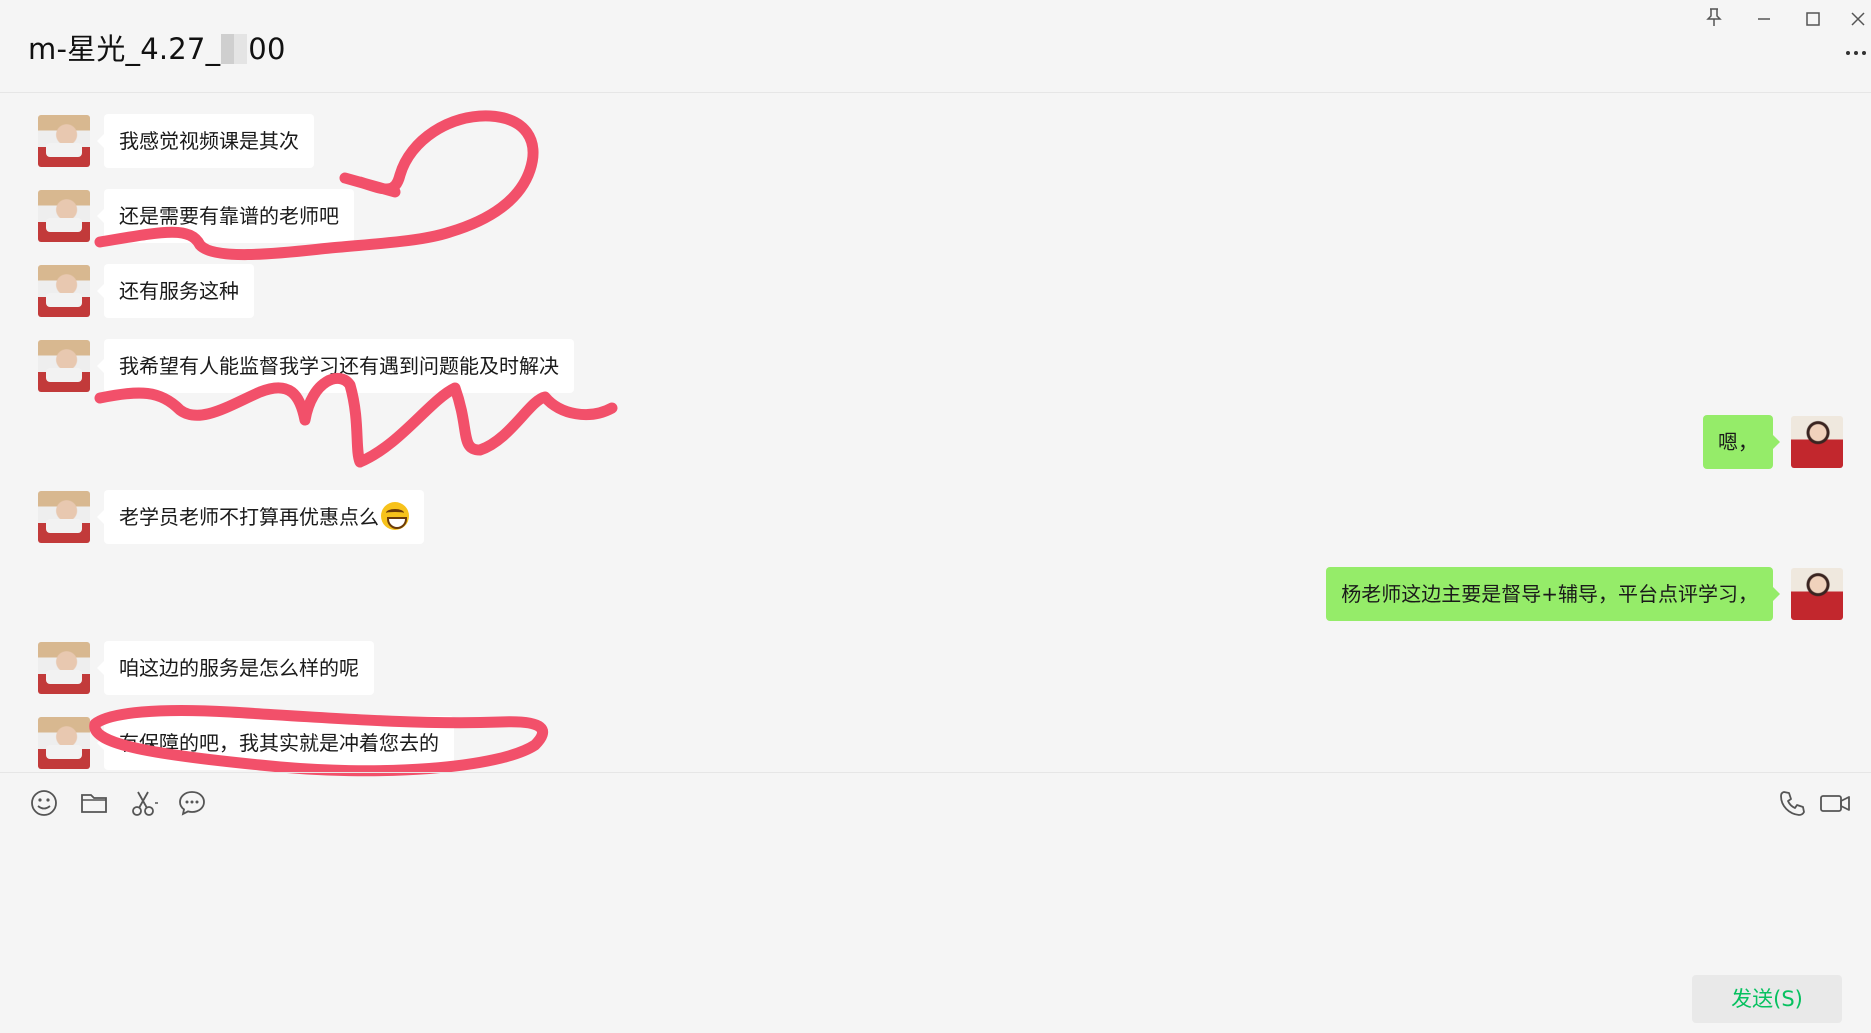 Image resolution: width=1871 pixels, height=1033 pixels. I want to click on chat-title-prefix: m-星光_4.27_, so click(124, 49).